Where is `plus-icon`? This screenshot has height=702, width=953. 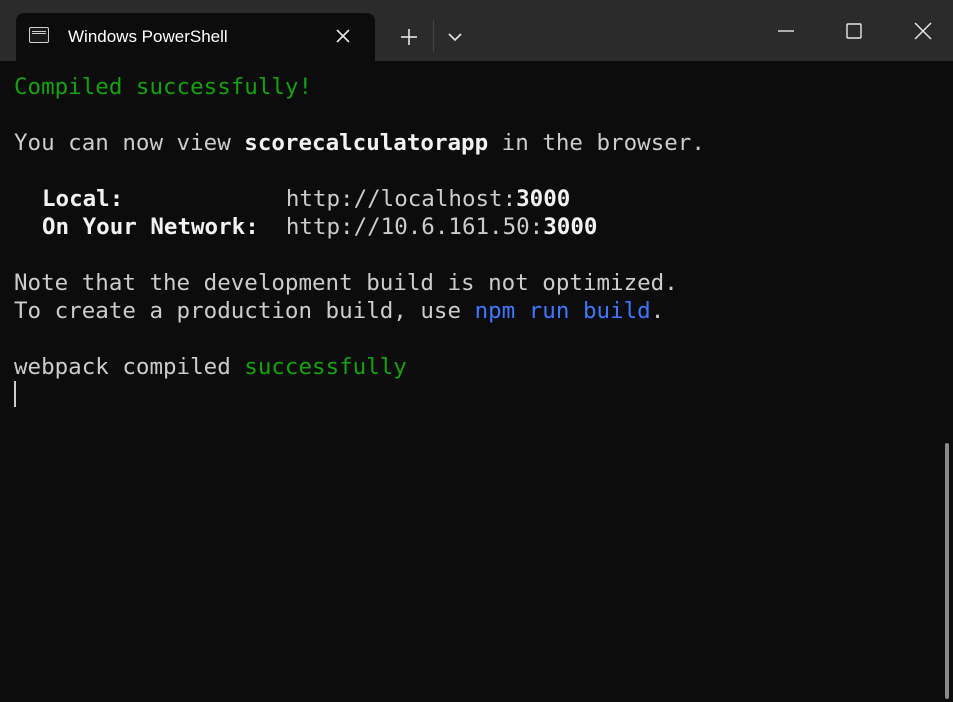
plus-icon is located at coordinates (409, 37).